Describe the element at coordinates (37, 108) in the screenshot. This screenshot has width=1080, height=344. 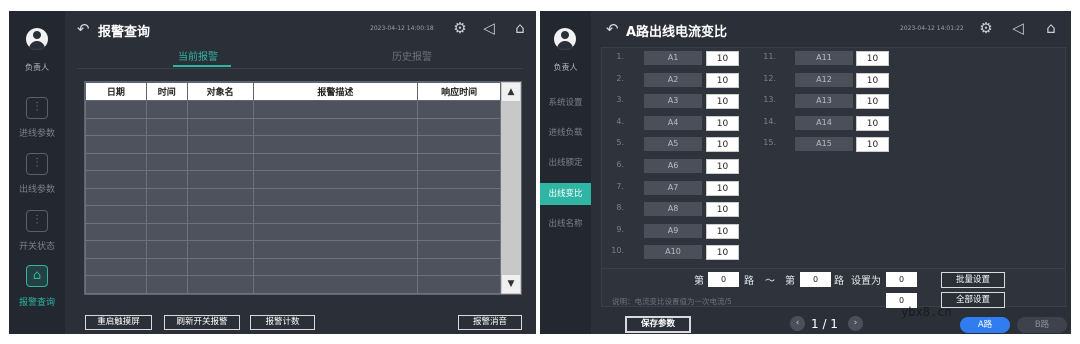
I see `incoming-params-icon: ⫶` at that location.